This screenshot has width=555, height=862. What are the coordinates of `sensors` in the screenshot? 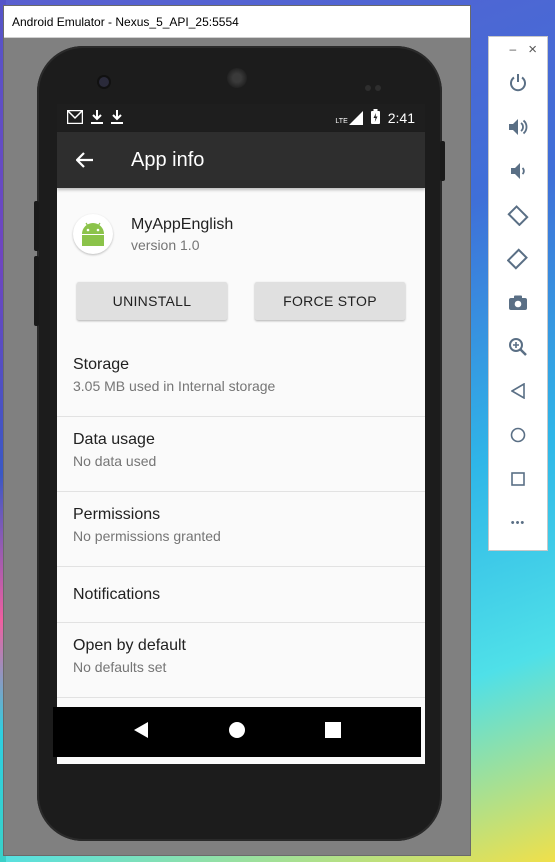 It's located at (376, 84).